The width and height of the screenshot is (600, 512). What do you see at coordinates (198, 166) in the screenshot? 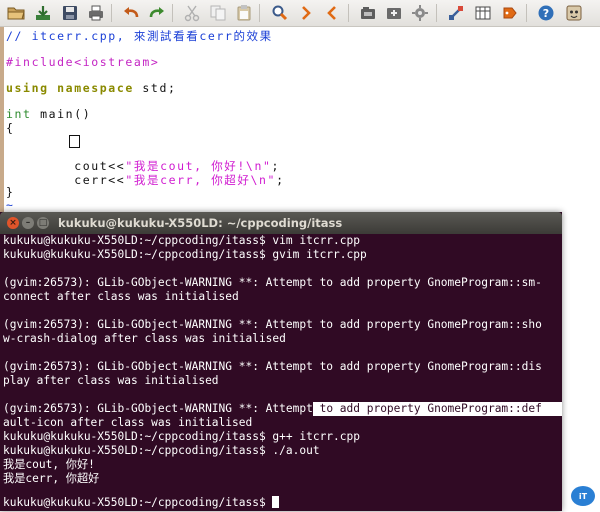
I see `cout-string: "我是cout, 你好!\n"` at bounding box center [198, 166].